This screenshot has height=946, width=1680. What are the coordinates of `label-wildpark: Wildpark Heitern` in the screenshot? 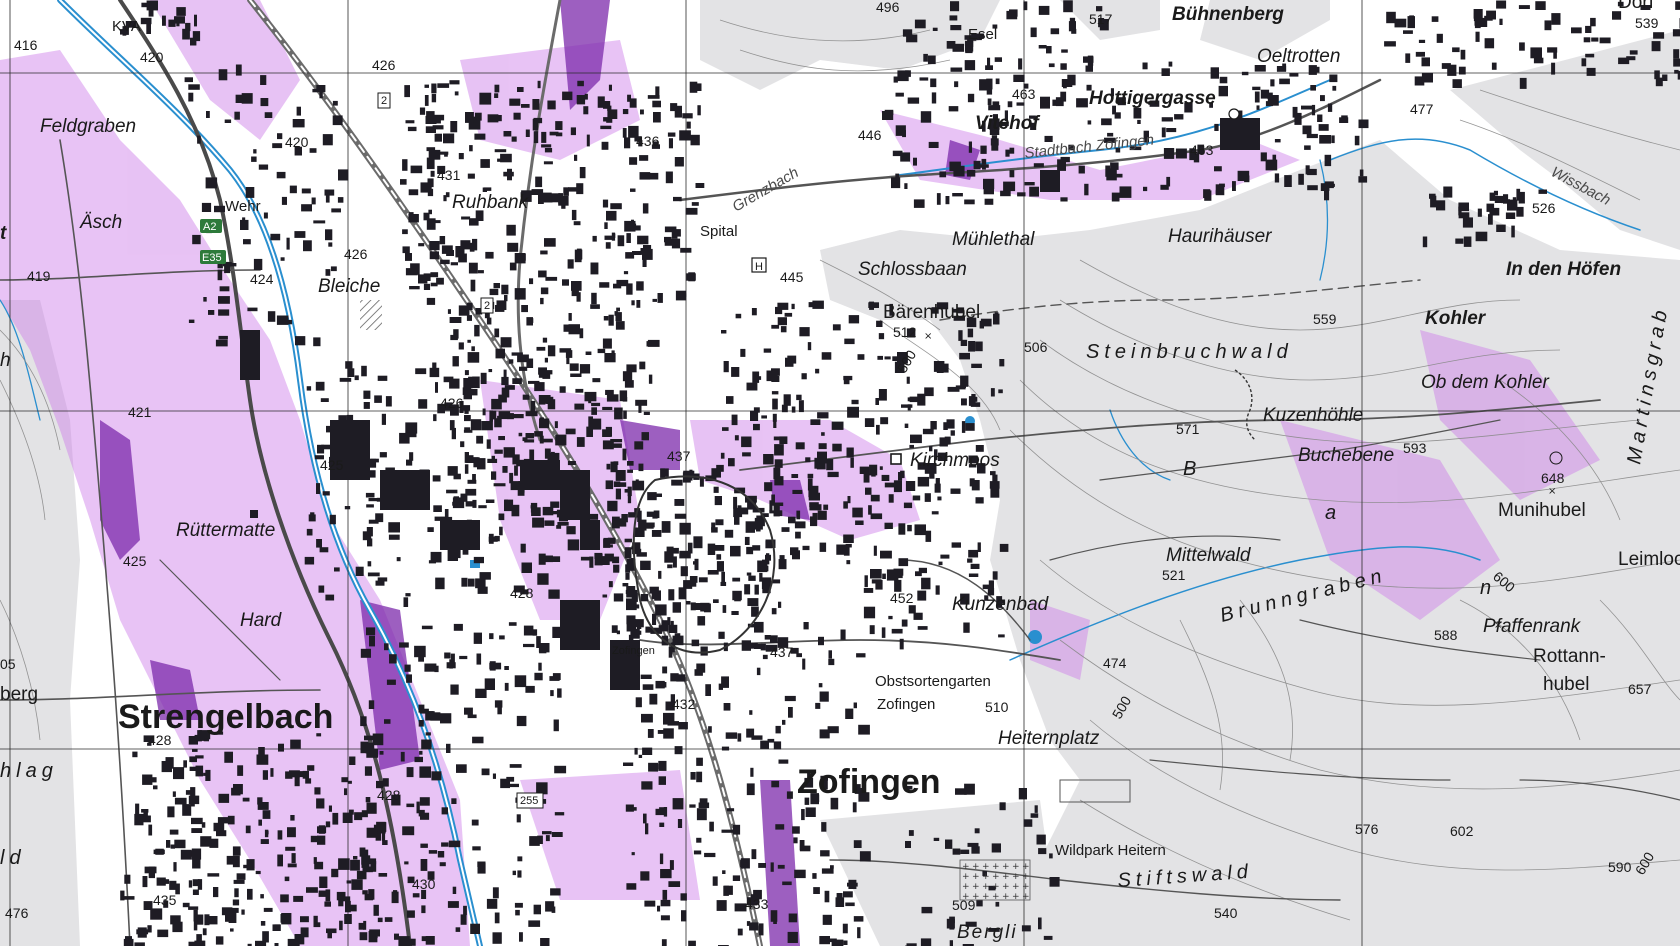 It's located at (1110, 850).